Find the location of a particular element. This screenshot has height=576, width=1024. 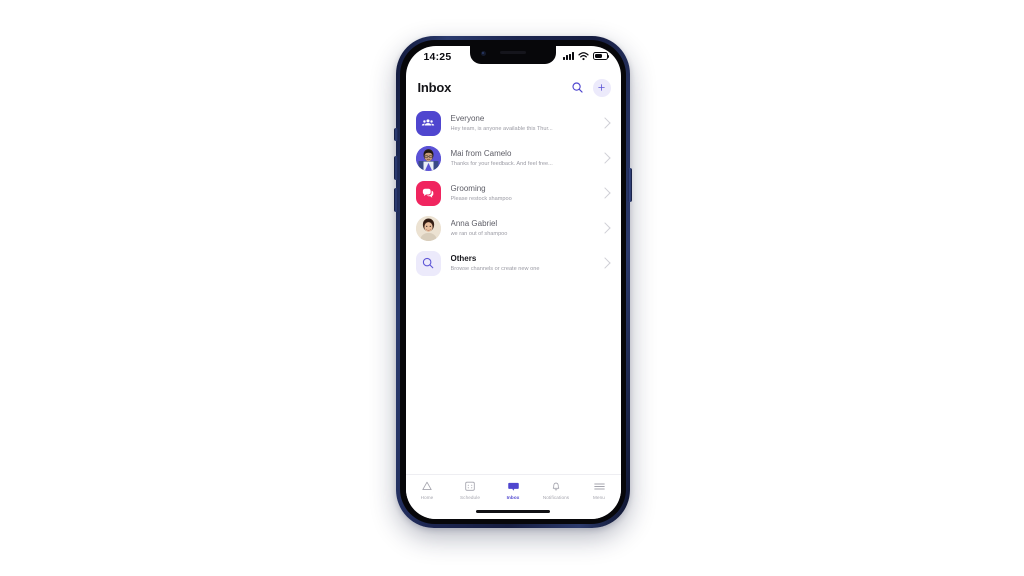

conversation-name: Grooming is located at coordinates (468, 188).